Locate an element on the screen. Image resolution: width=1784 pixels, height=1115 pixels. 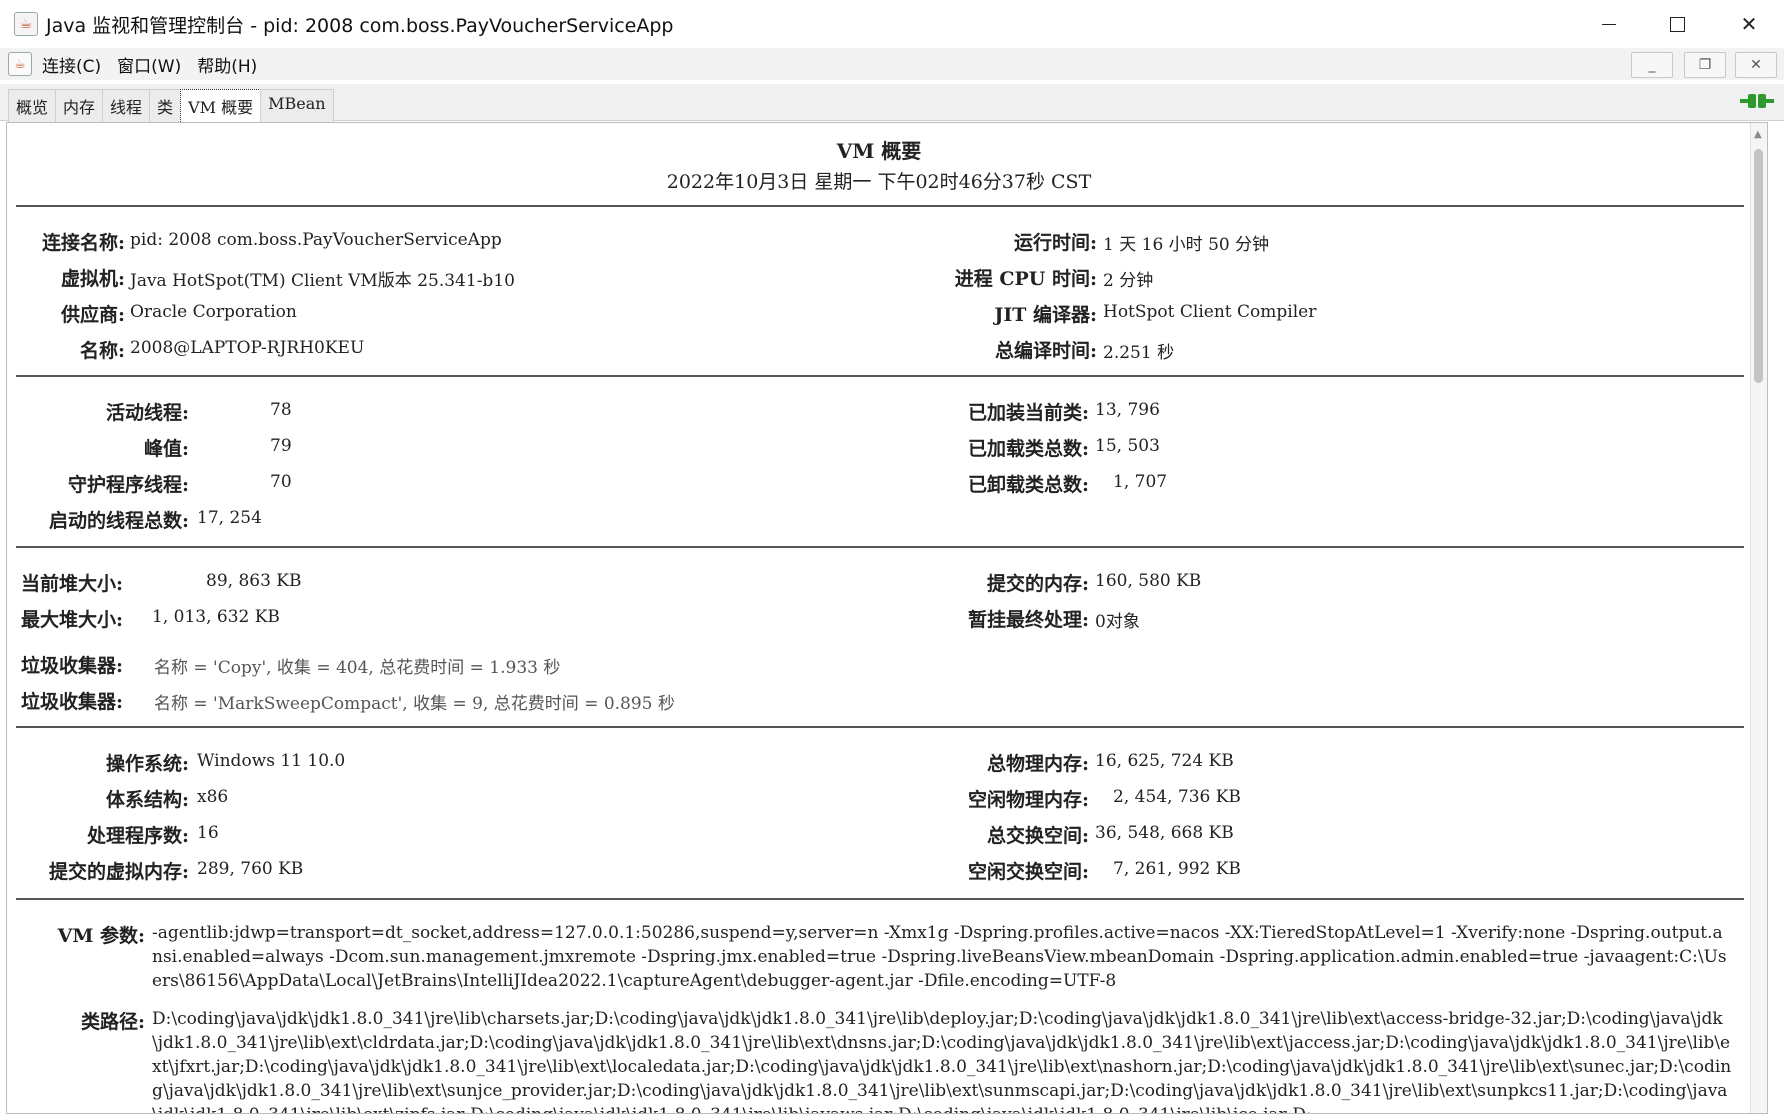
current-heap-label: 当前堆大小: is located at coordinates (72, 584).